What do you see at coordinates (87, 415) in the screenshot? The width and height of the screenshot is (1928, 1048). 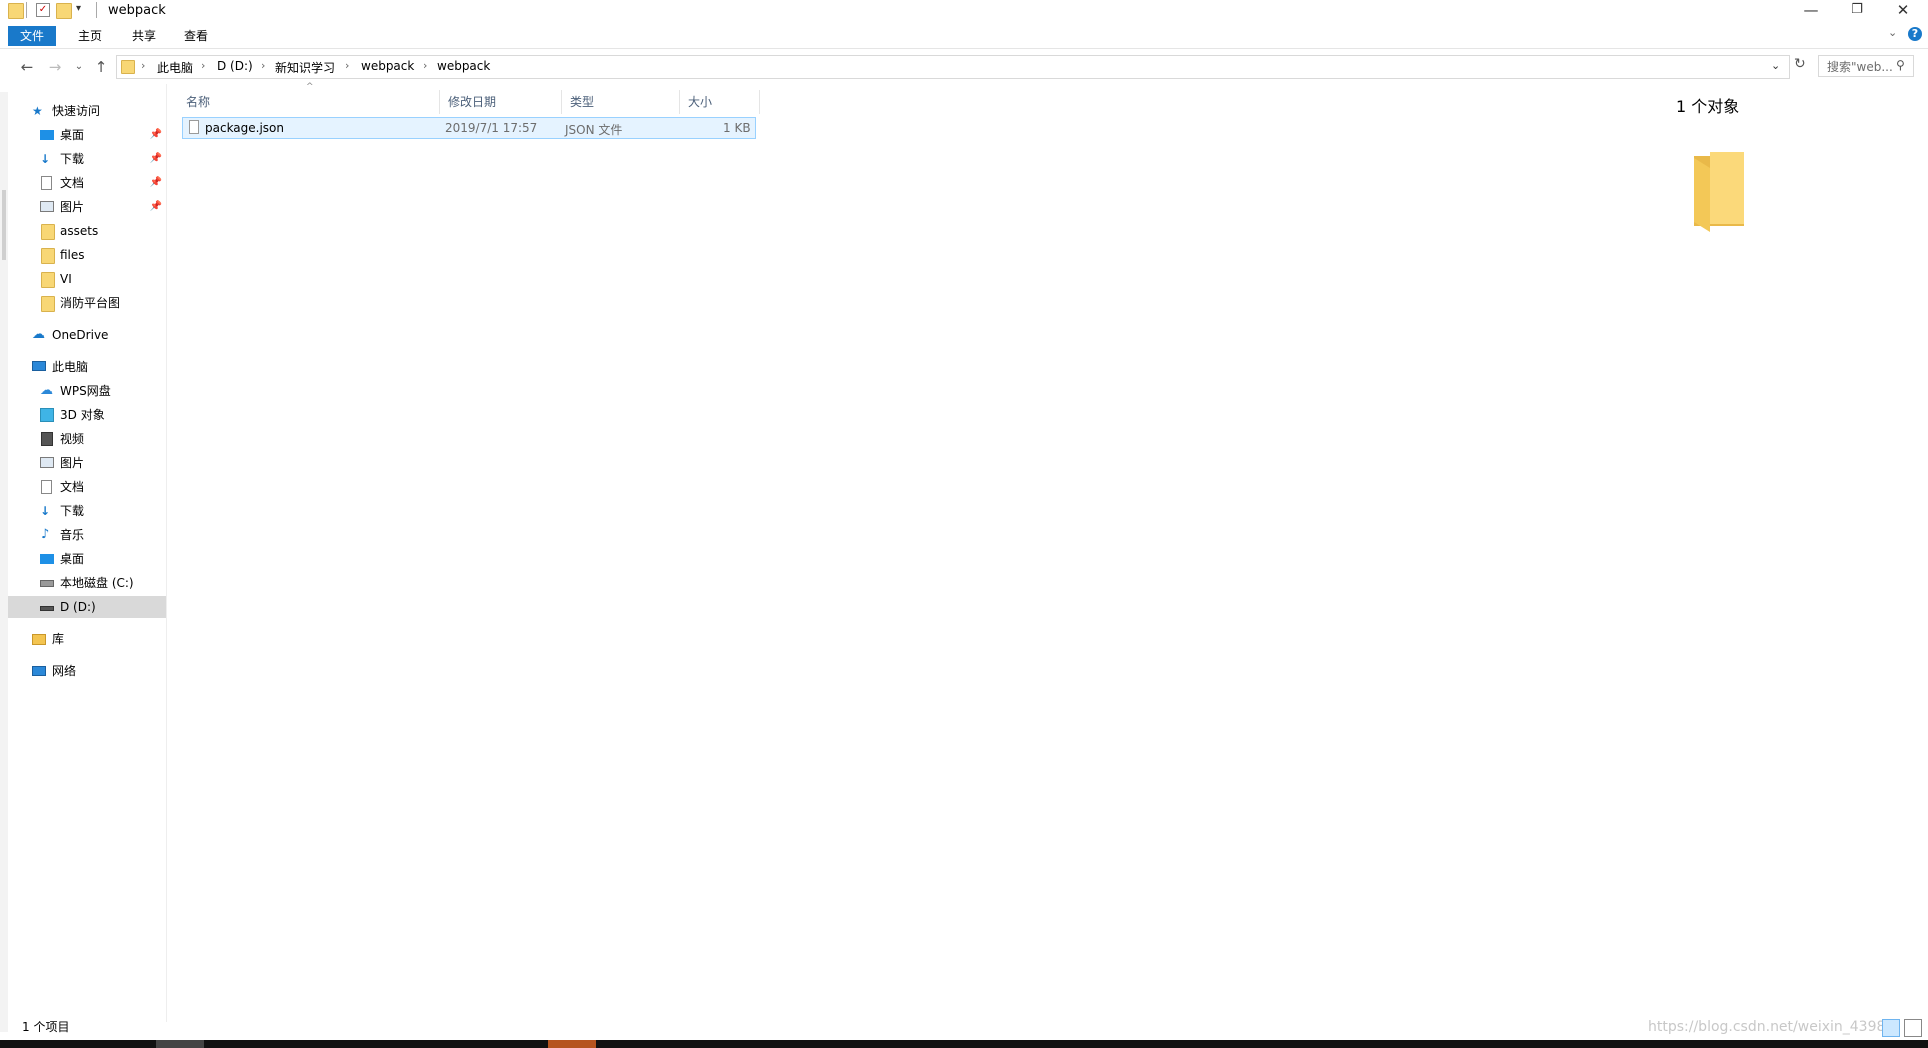 I see `sidebar-item-3d-objects: 3D 对象` at bounding box center [87, 415].